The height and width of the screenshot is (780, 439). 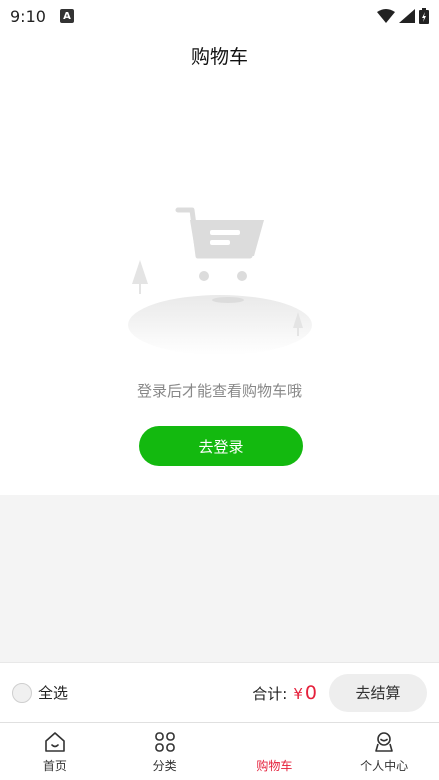 What do you see at coordinates (219, 391) in the screenshot?
I see `empty-message: 登录后才能查看购物车哦` at bounding box center [219, 391].